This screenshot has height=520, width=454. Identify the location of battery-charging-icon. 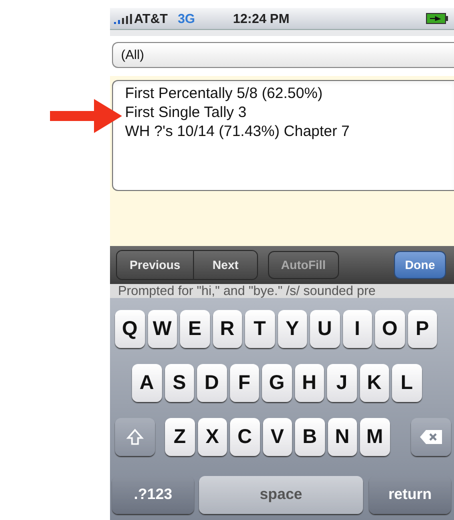
(437, 18).